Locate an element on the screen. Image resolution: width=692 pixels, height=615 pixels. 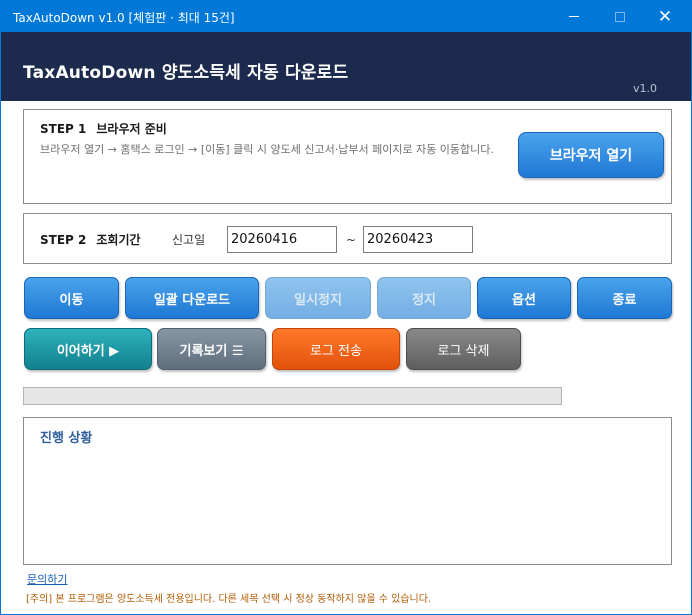
pause-button: 일시정지 is located at coordinates (318, 298).